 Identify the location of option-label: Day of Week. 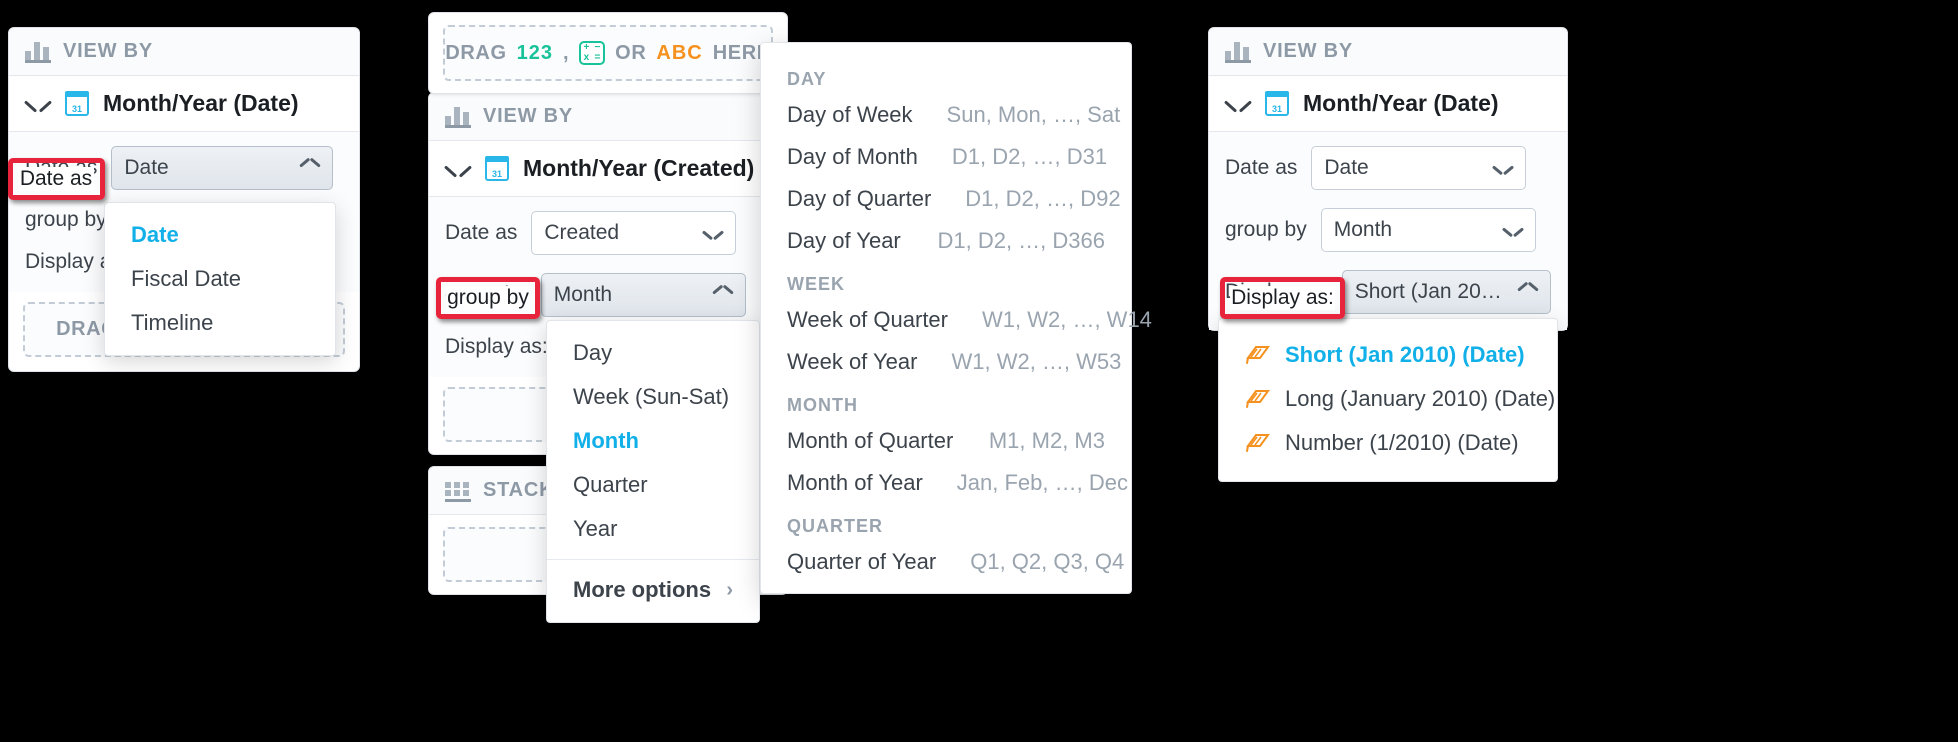
(850, 114).